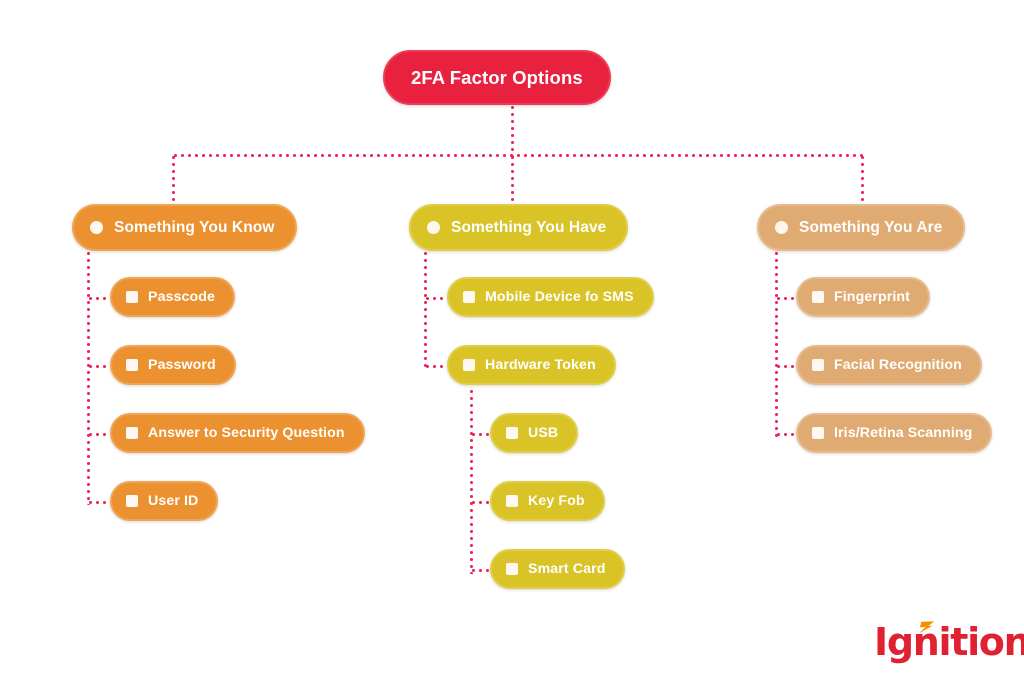  Describe the element at coordinates (556, 501) in the screenshot. I see `leaf-node-label: Key Fob` at that location.